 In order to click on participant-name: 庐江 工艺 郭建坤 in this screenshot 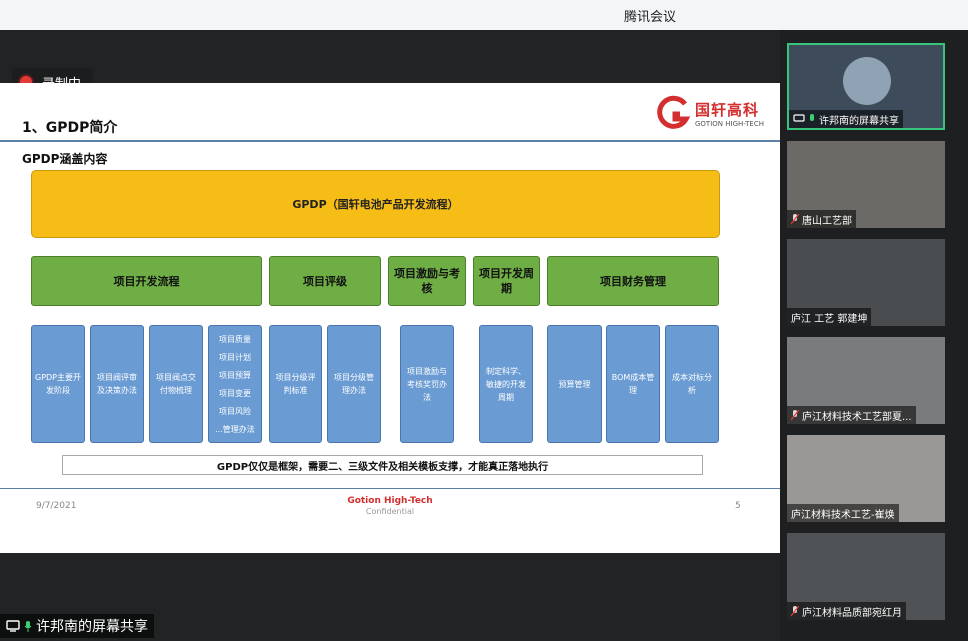, I will do `click(829, 319)`.